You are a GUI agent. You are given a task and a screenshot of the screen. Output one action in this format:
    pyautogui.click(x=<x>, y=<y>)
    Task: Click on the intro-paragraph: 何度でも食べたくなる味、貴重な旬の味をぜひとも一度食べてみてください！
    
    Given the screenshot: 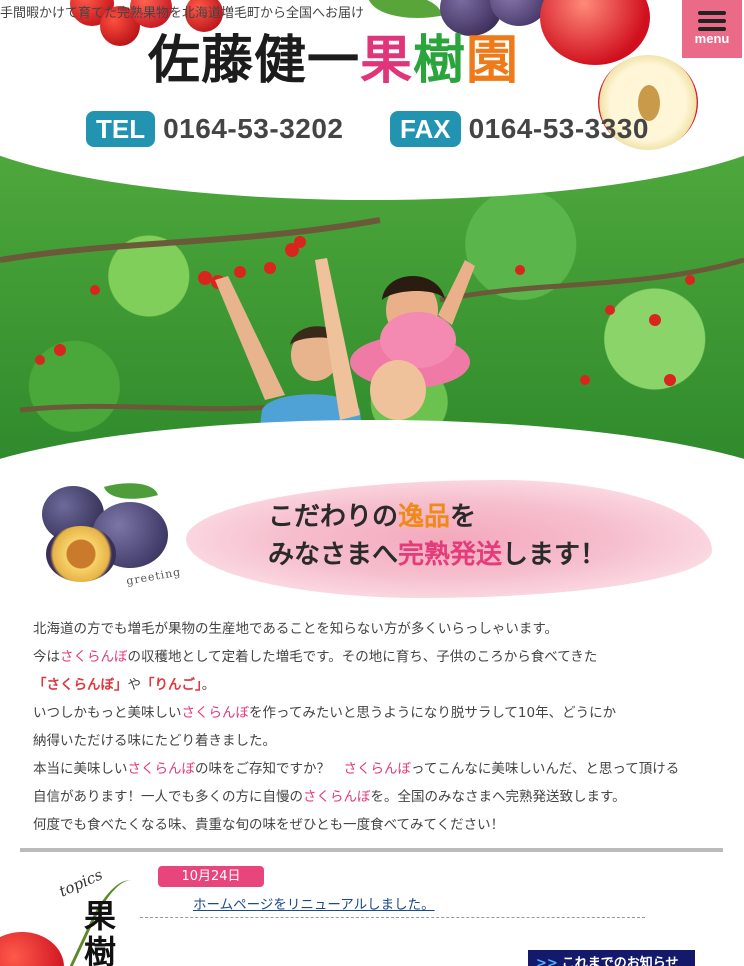 What is the action you would take?
    pyautogui.click(x=269, y=825)
    